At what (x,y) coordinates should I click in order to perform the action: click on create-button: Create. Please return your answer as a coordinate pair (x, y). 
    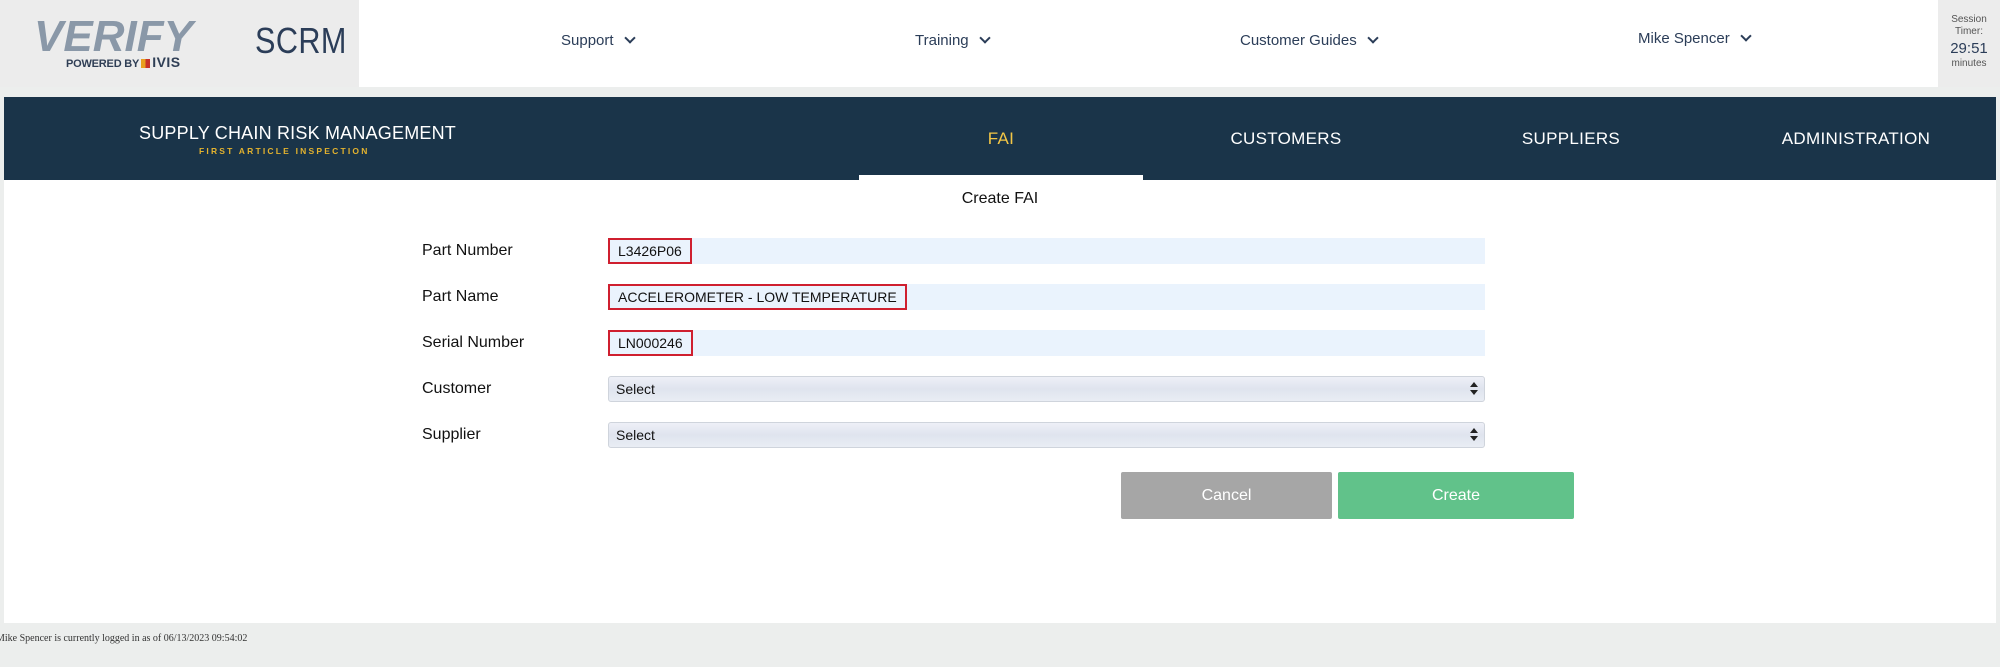
    Looking at the image, I should click on (1456, 495).